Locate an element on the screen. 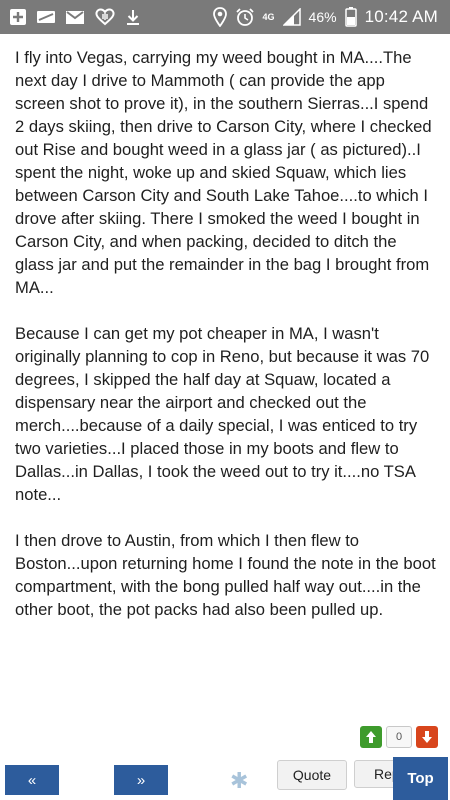 The image size is (450, 800). battery-icon is located at coordinates (350, 17).